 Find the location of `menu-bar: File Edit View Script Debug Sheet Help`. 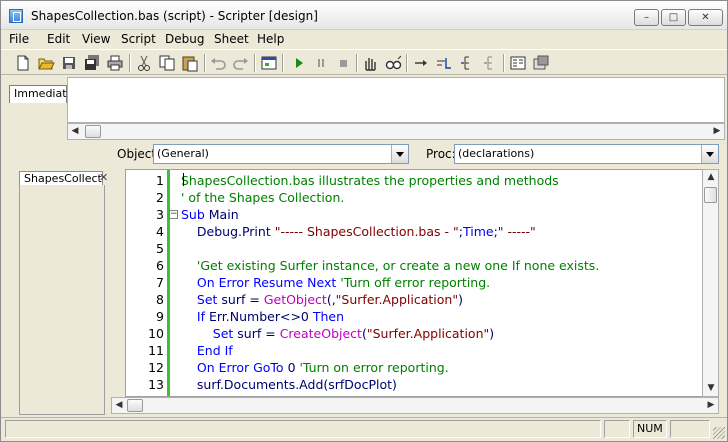

menu-bar: File Edit View Script Debug Sheet Help is located at coordinates (364, 39).